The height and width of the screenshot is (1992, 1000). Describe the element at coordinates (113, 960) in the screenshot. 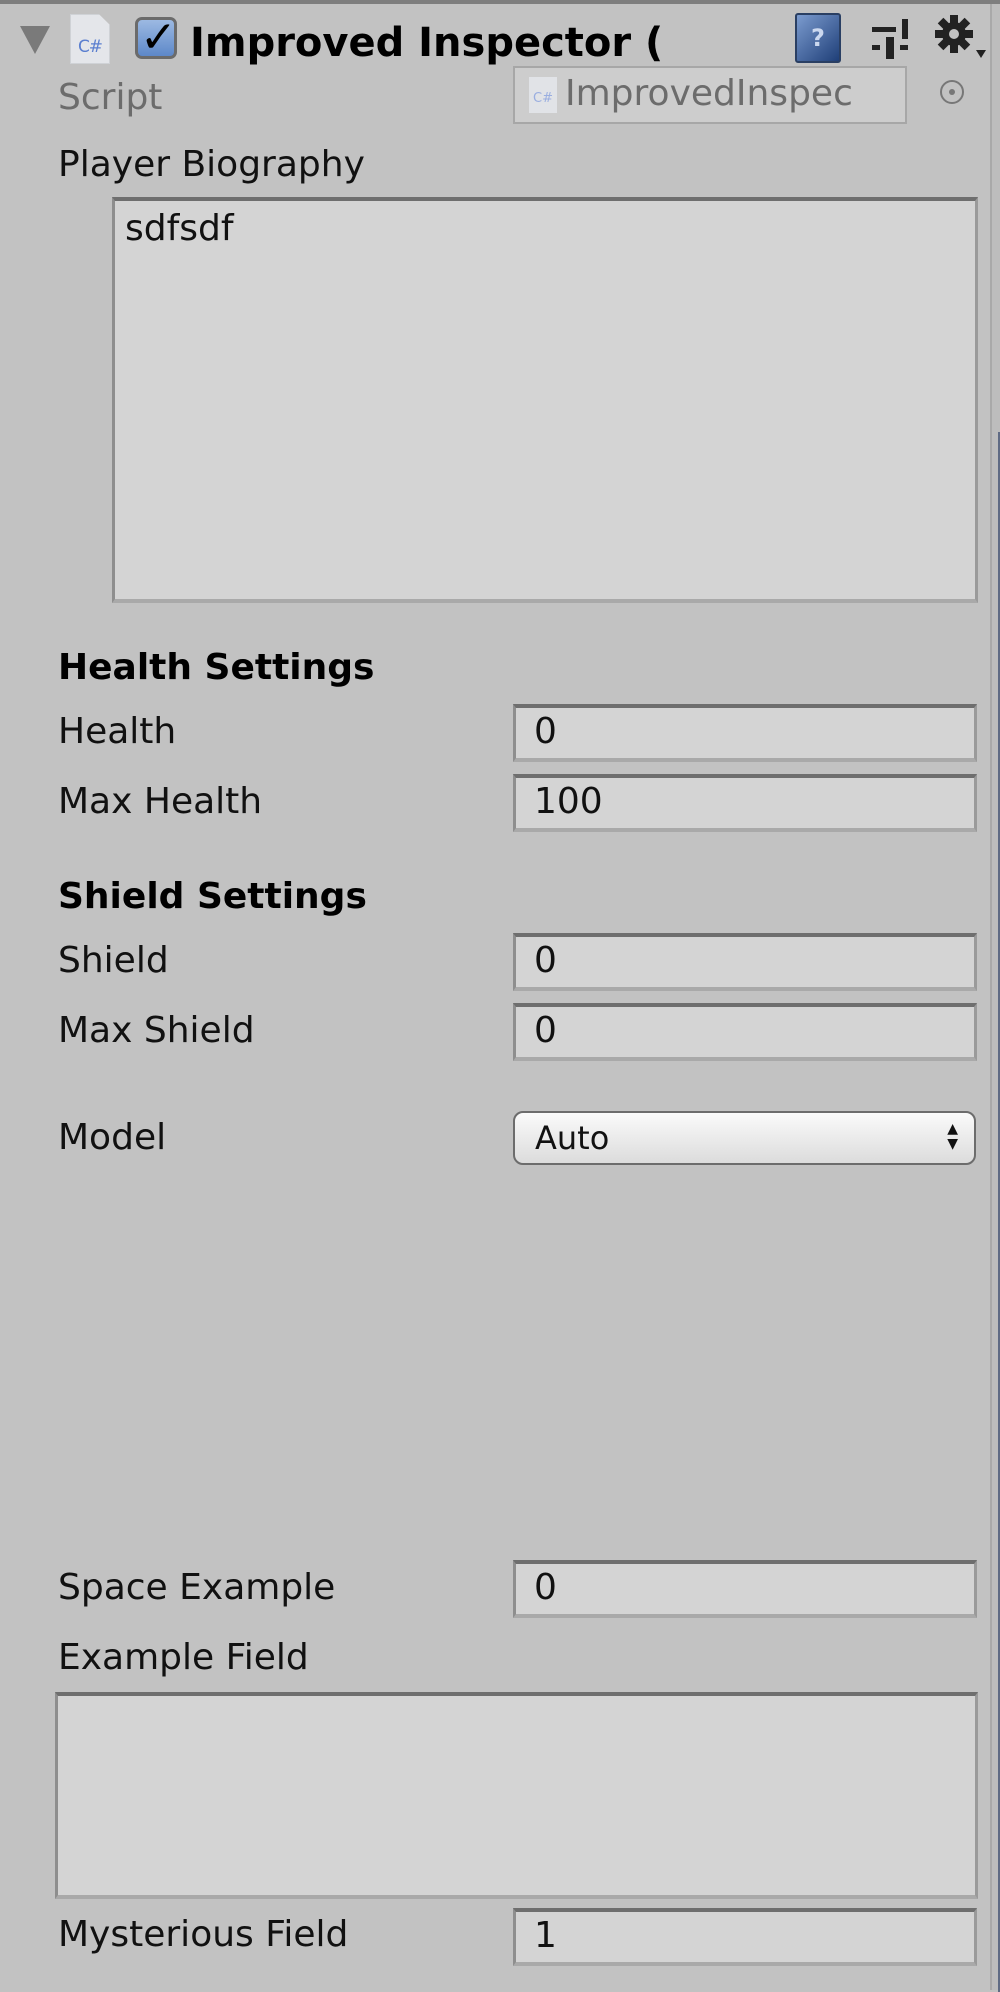

I see `shield-label: Shield` at that location.